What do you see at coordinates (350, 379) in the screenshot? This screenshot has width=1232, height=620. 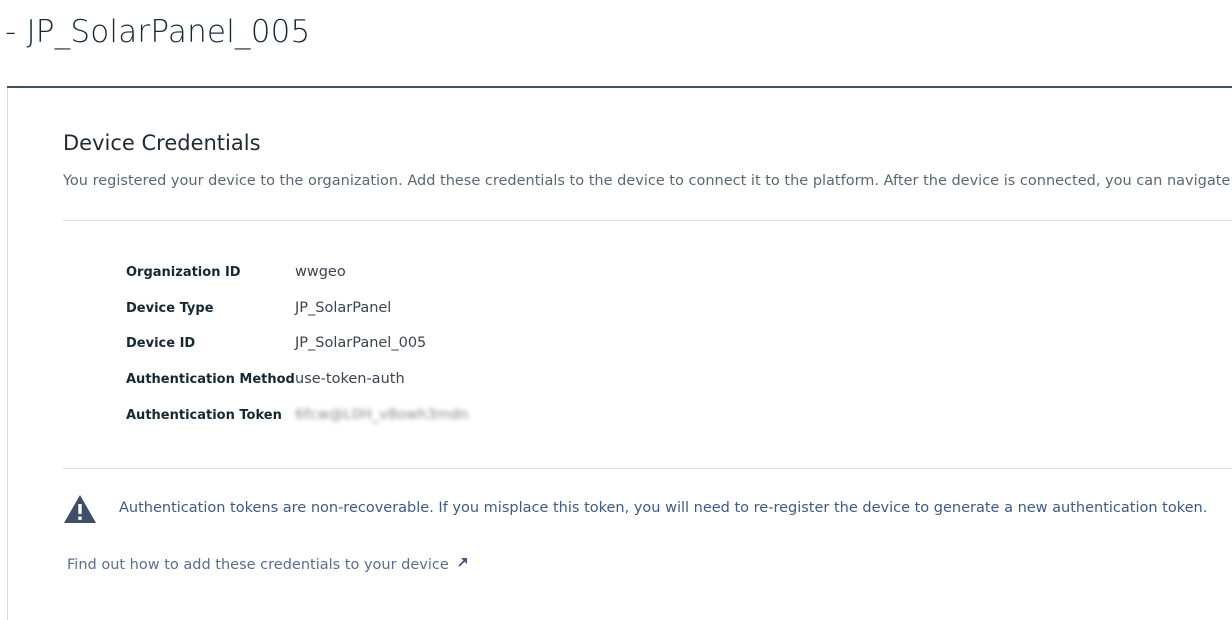 I see `credential-value: use-token-auth` at bounding box center [350, 379].